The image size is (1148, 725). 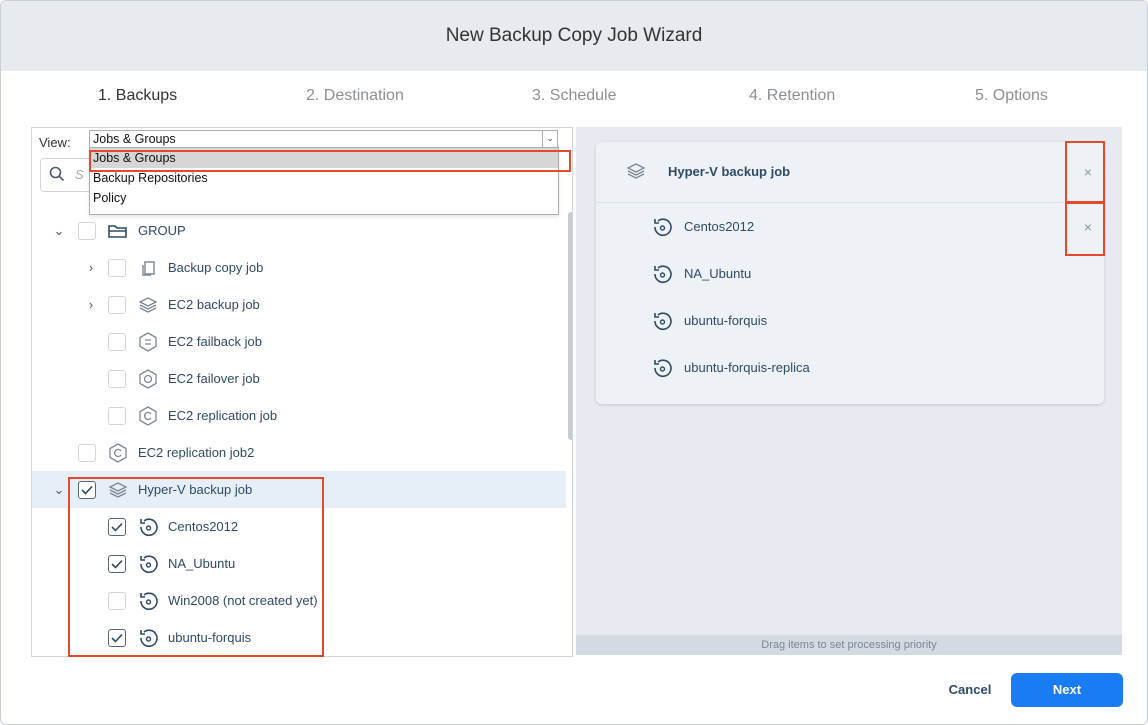 I want to click on tree-row-centos2012: Centos2012, so click(x=299, y=526).